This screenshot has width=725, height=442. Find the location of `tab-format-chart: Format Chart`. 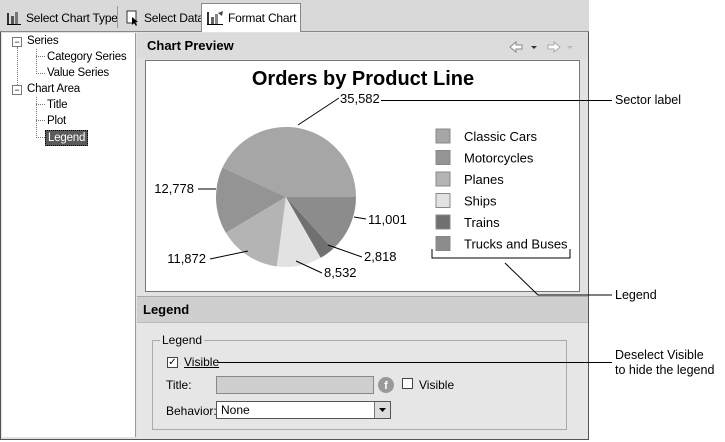

tab-format-chart: Format Chart is located at coordinates (251, 17).